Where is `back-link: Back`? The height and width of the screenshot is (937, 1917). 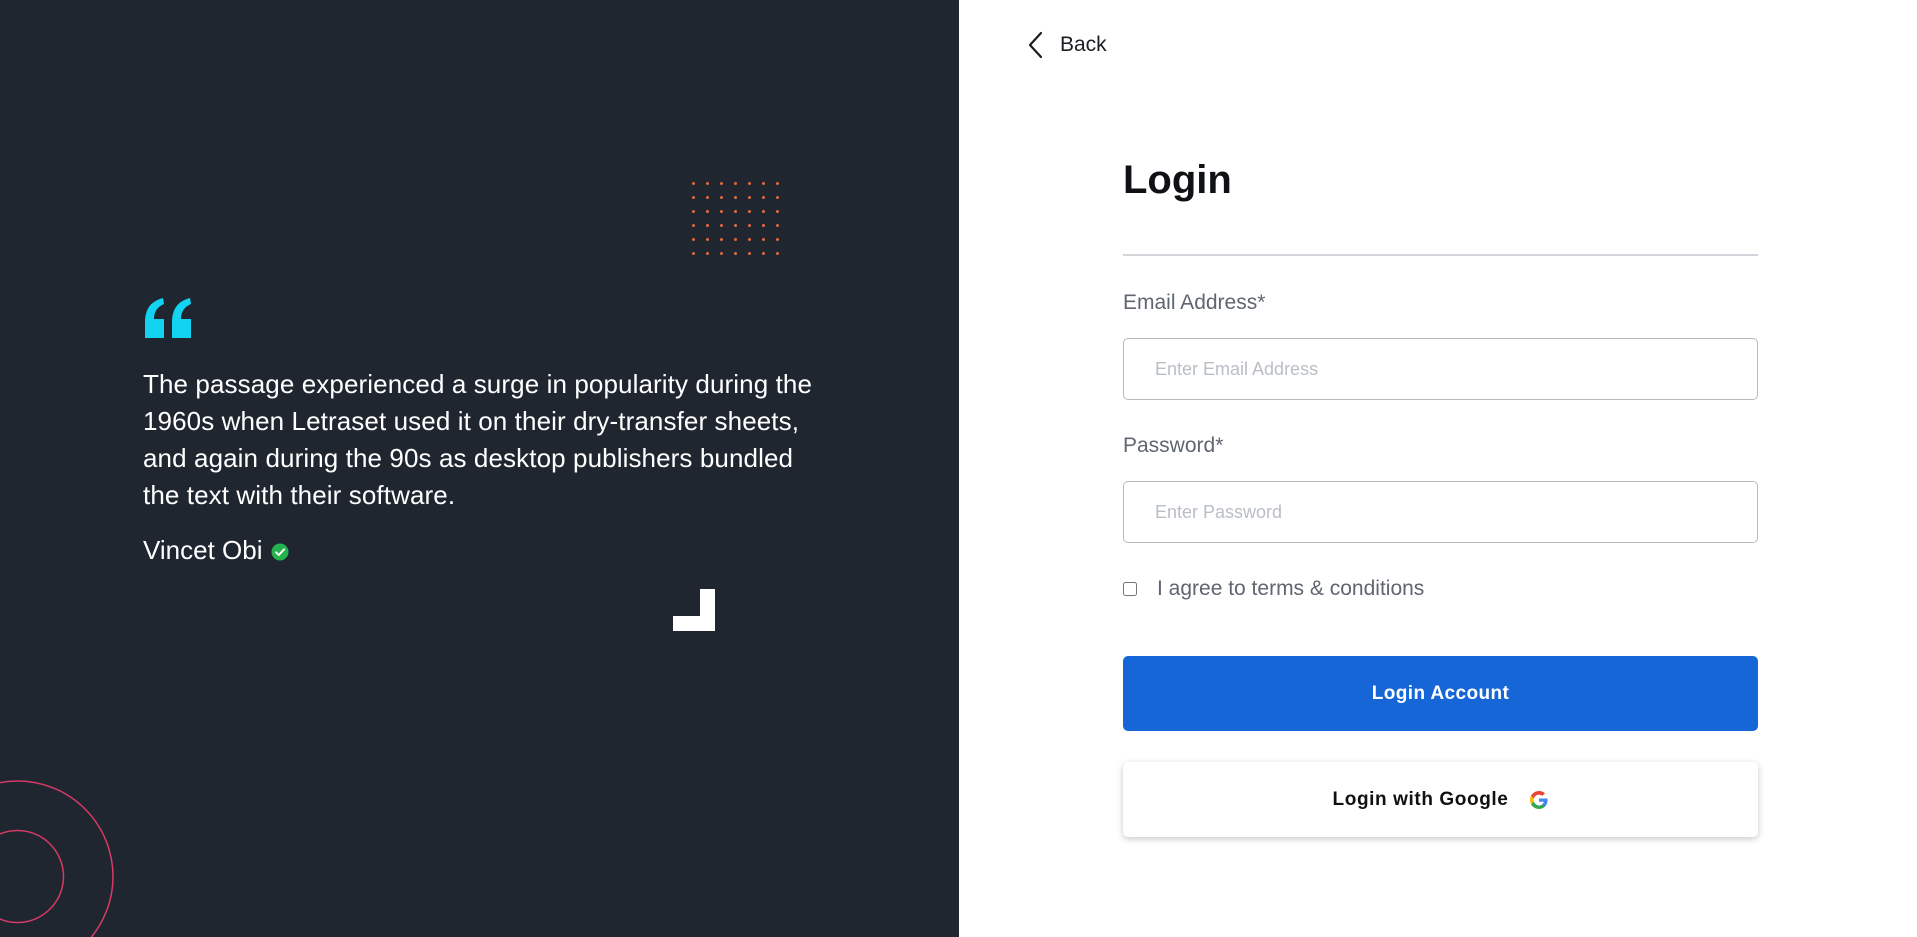
back-link: Back is located at coordinates (1066, 45).